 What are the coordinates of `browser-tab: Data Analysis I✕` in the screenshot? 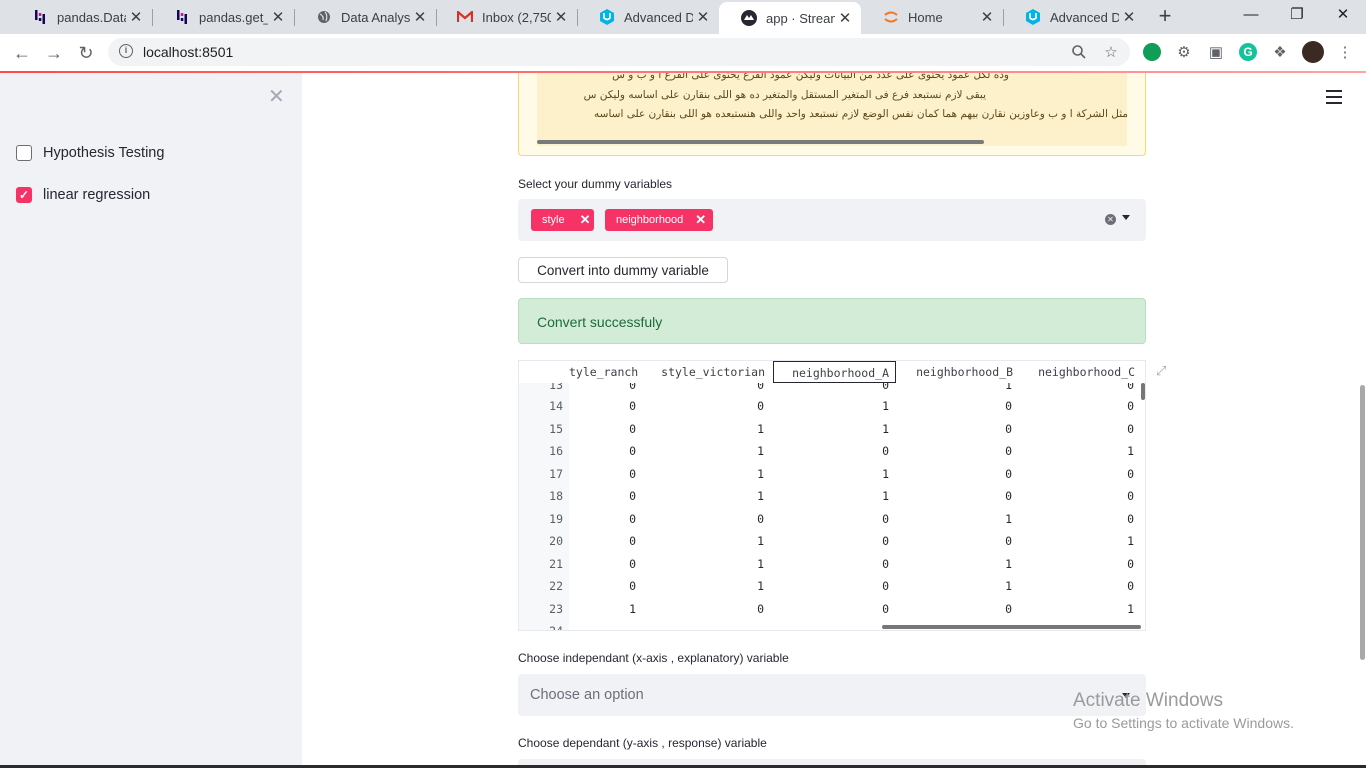 It's located at (365, 17).